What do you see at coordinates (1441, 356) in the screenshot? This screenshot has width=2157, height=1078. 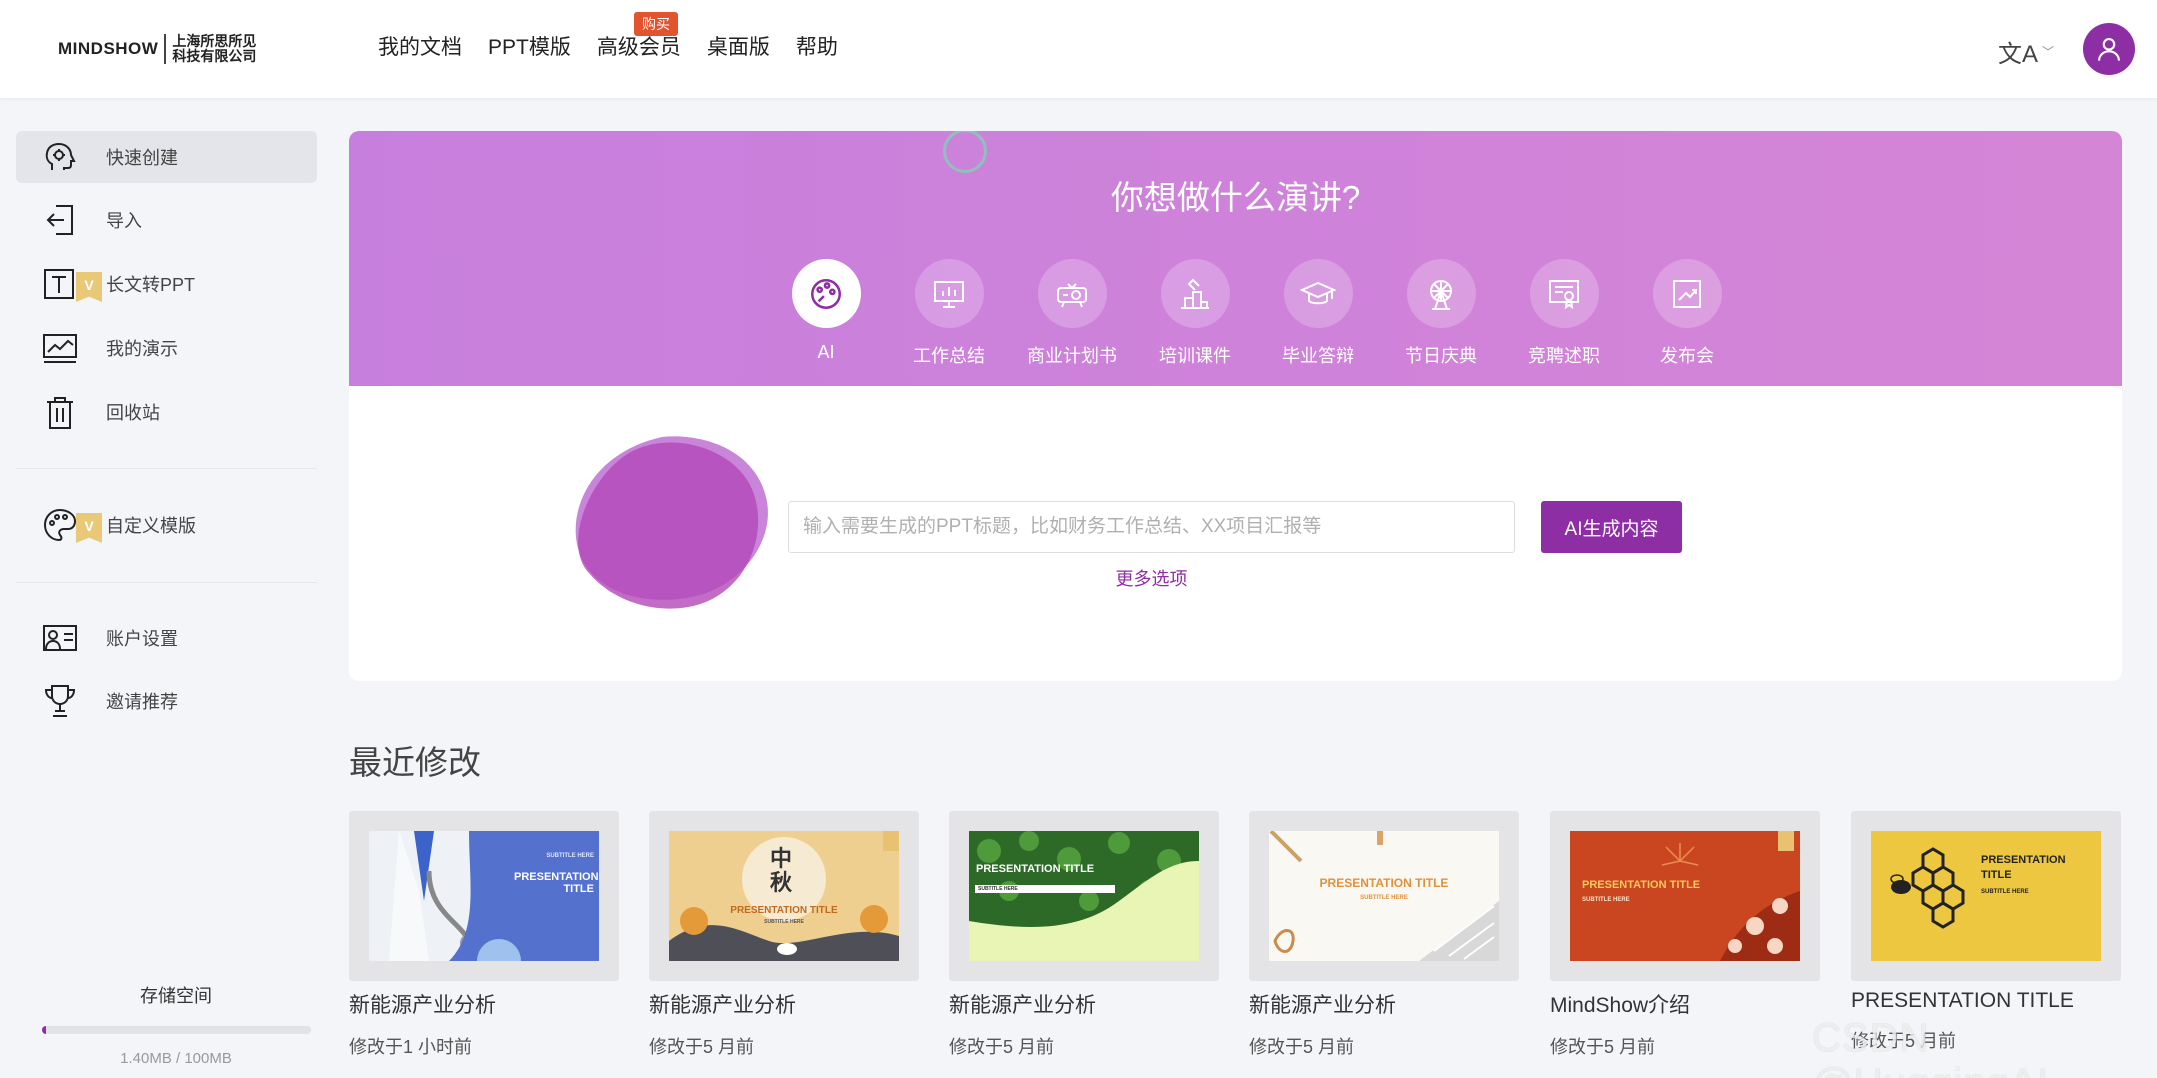 I see `category-label: 节日庆典` at bounding box center [1441, 356].